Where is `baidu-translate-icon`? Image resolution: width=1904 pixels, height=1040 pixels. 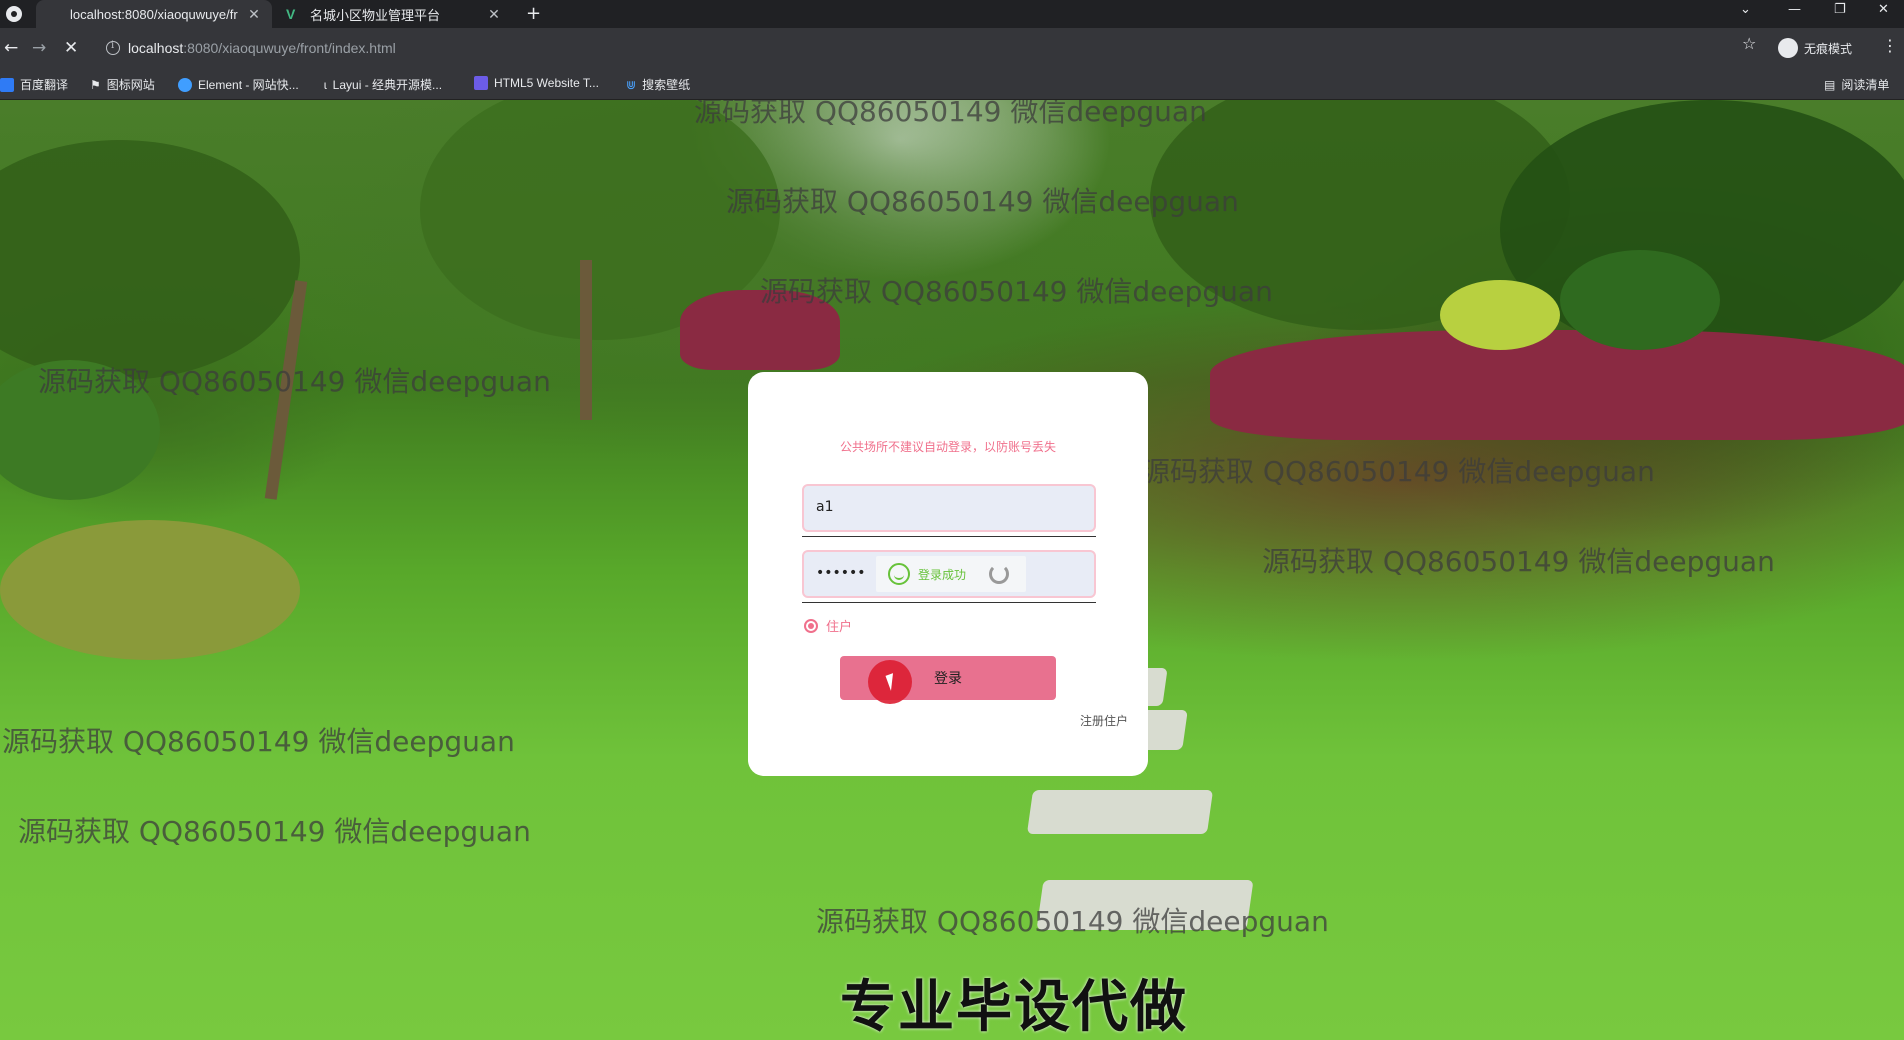 baidu-translate-icon is located at coordinates (7, 84).